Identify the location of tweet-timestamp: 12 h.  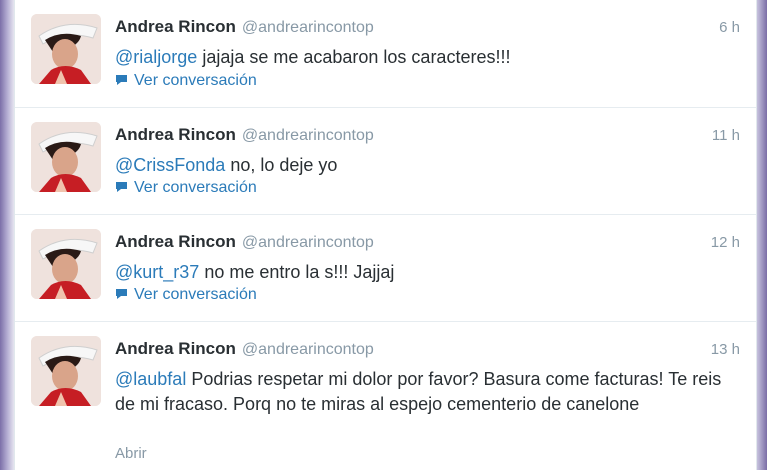
(725, 242).